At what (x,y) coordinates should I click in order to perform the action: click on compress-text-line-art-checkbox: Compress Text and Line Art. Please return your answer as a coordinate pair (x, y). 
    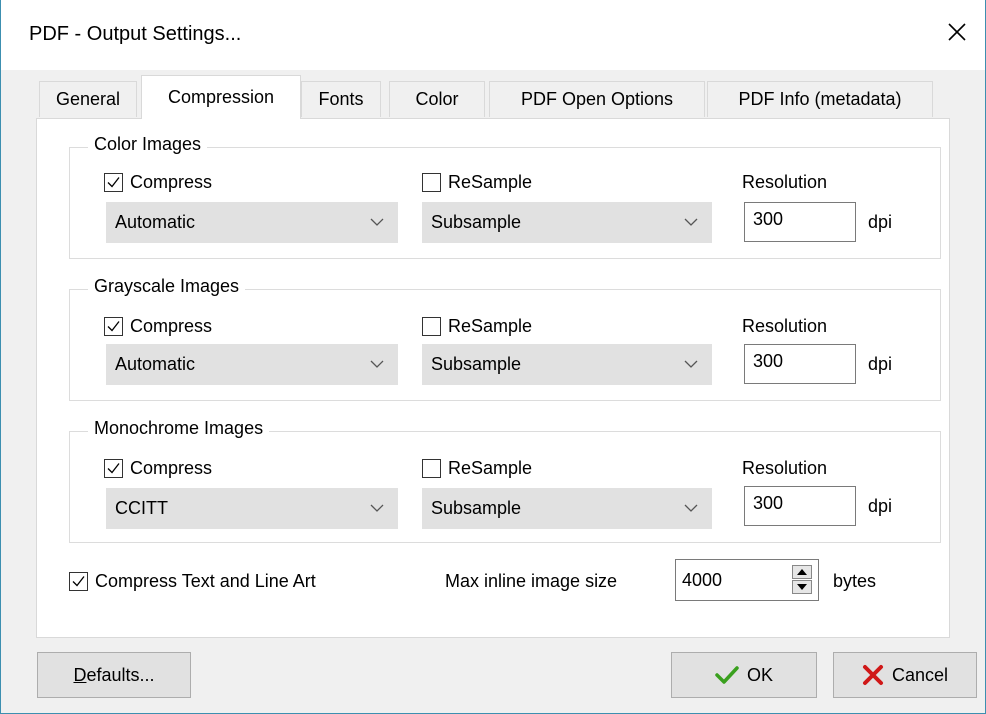
    Looking at the image, I should click on (192, 581).